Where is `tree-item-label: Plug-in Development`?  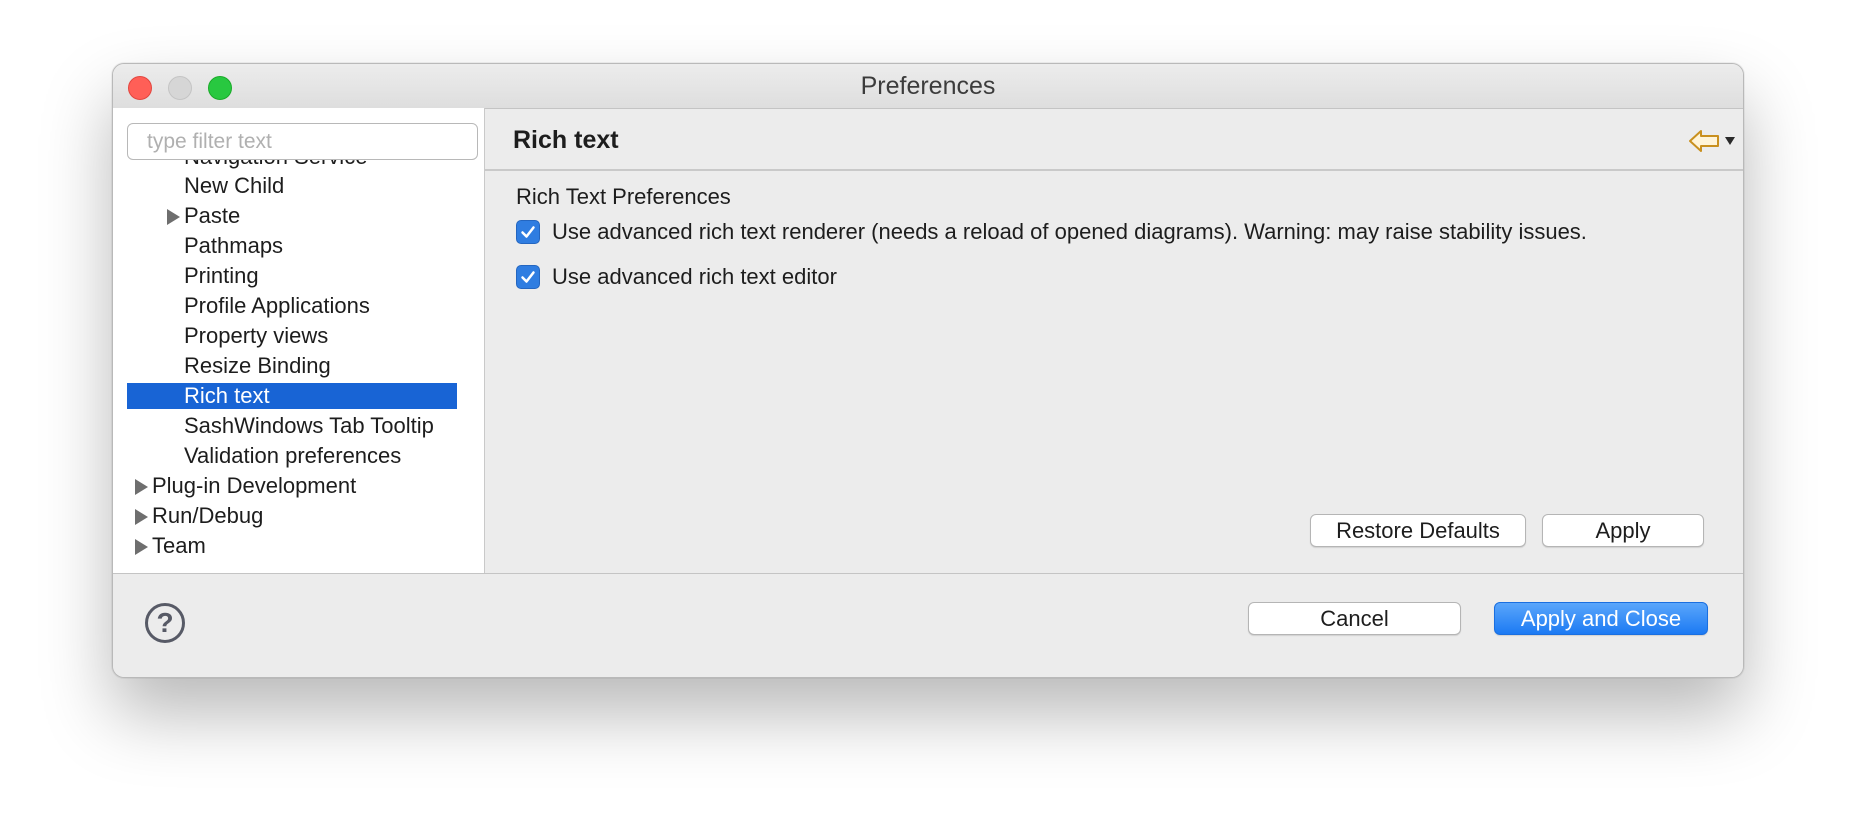 tree-item-label: Plug-in Development is located at coordinates (254, 485).